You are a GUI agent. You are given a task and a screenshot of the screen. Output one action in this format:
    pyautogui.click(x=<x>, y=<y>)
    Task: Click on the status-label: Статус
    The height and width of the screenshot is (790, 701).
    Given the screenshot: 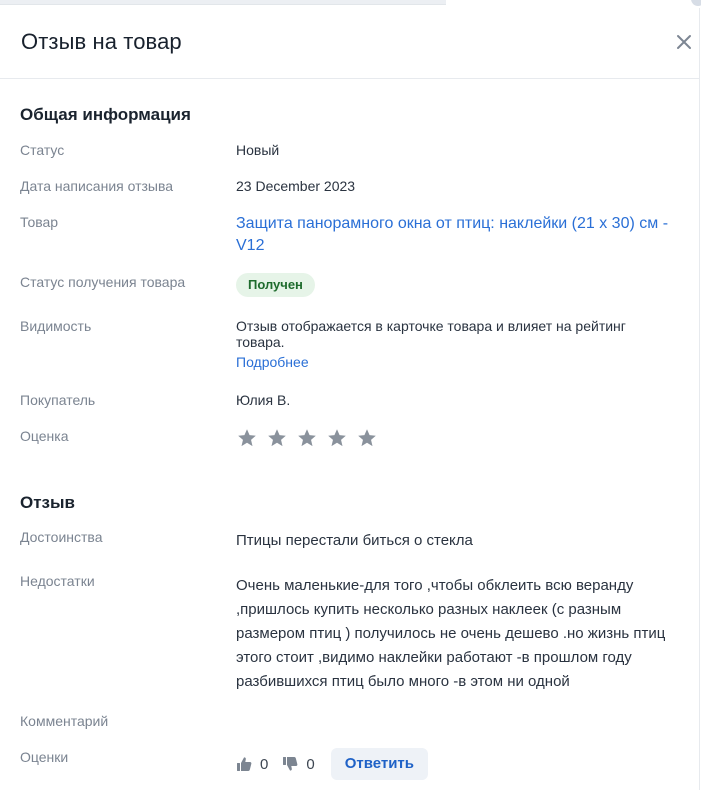 What is the action you would take?
    pyautogui.click(x=42, y=150)
    